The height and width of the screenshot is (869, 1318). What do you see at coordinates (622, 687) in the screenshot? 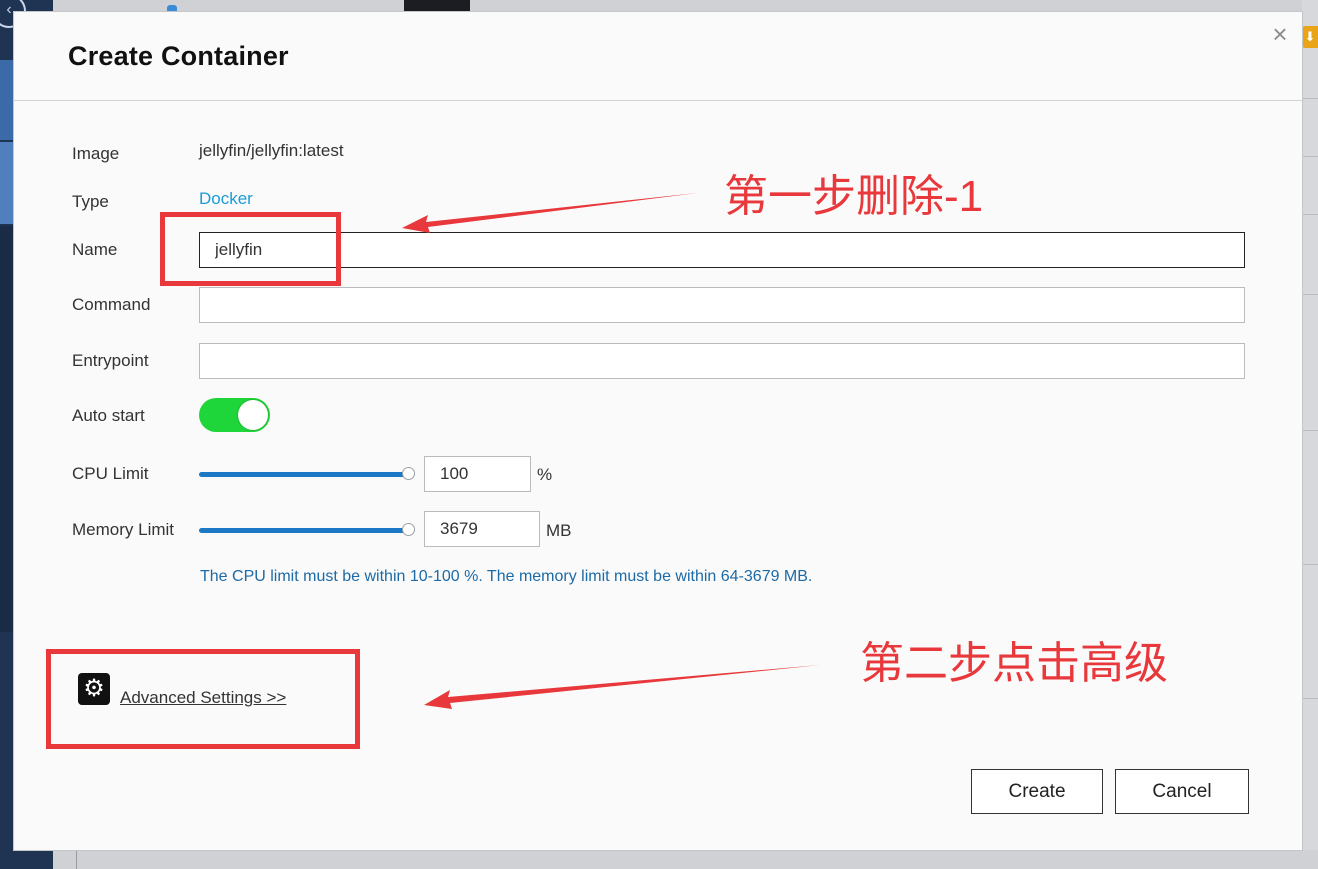
I see `annotation-arrow-step2` at bounding box center [622, 687].